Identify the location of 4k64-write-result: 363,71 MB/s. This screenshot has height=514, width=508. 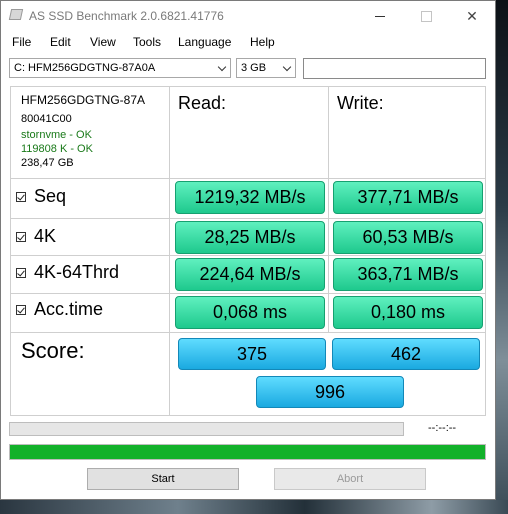
(408, 274).